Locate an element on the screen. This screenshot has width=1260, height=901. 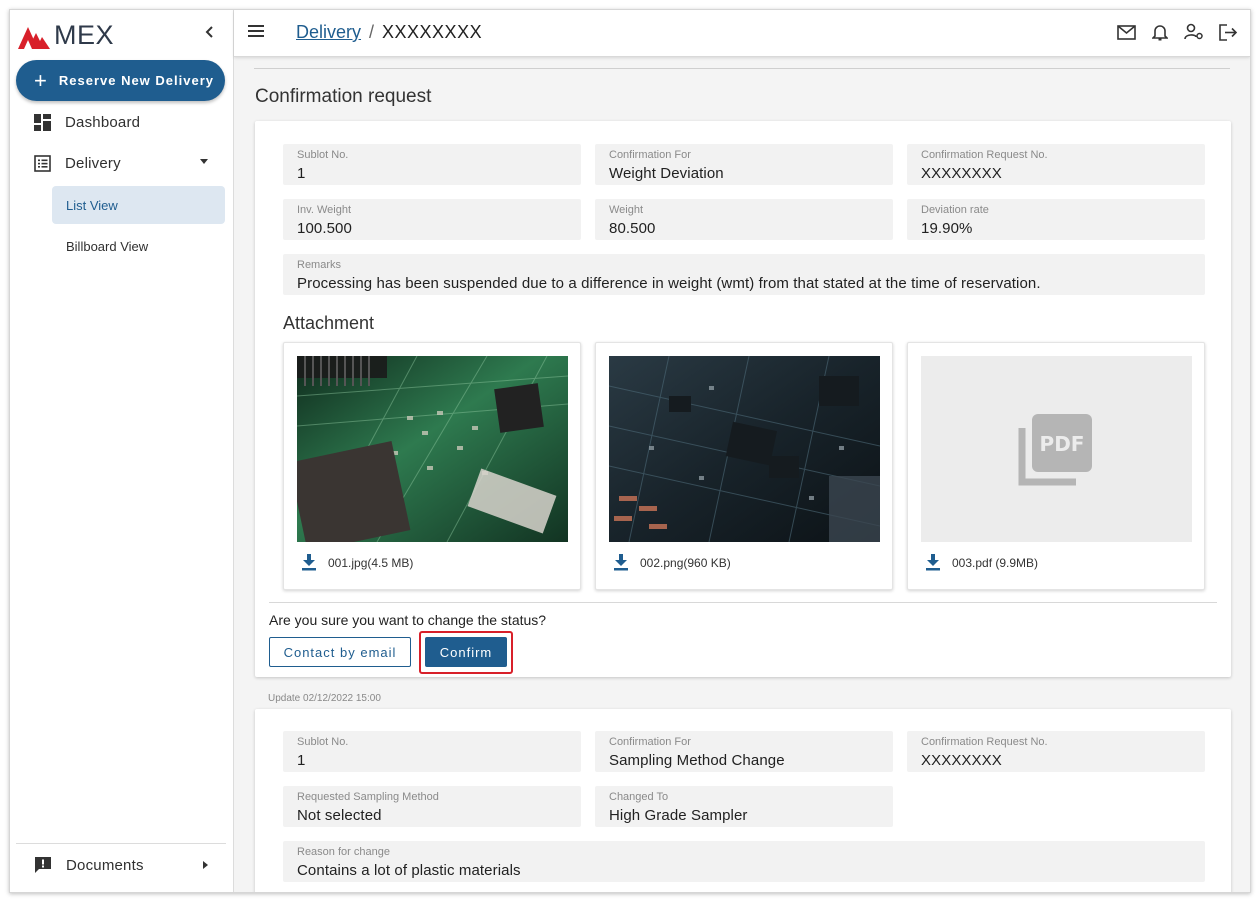
attachment-card: PDF 003.pdf (9.9MB) is located at coordinates (1056, 466).